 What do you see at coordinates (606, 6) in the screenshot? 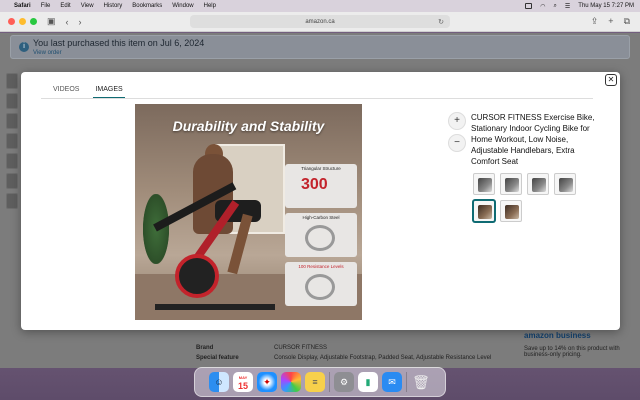
I see `clock: Thu May 15 7:27 PM` at bounding box center [606, 6].